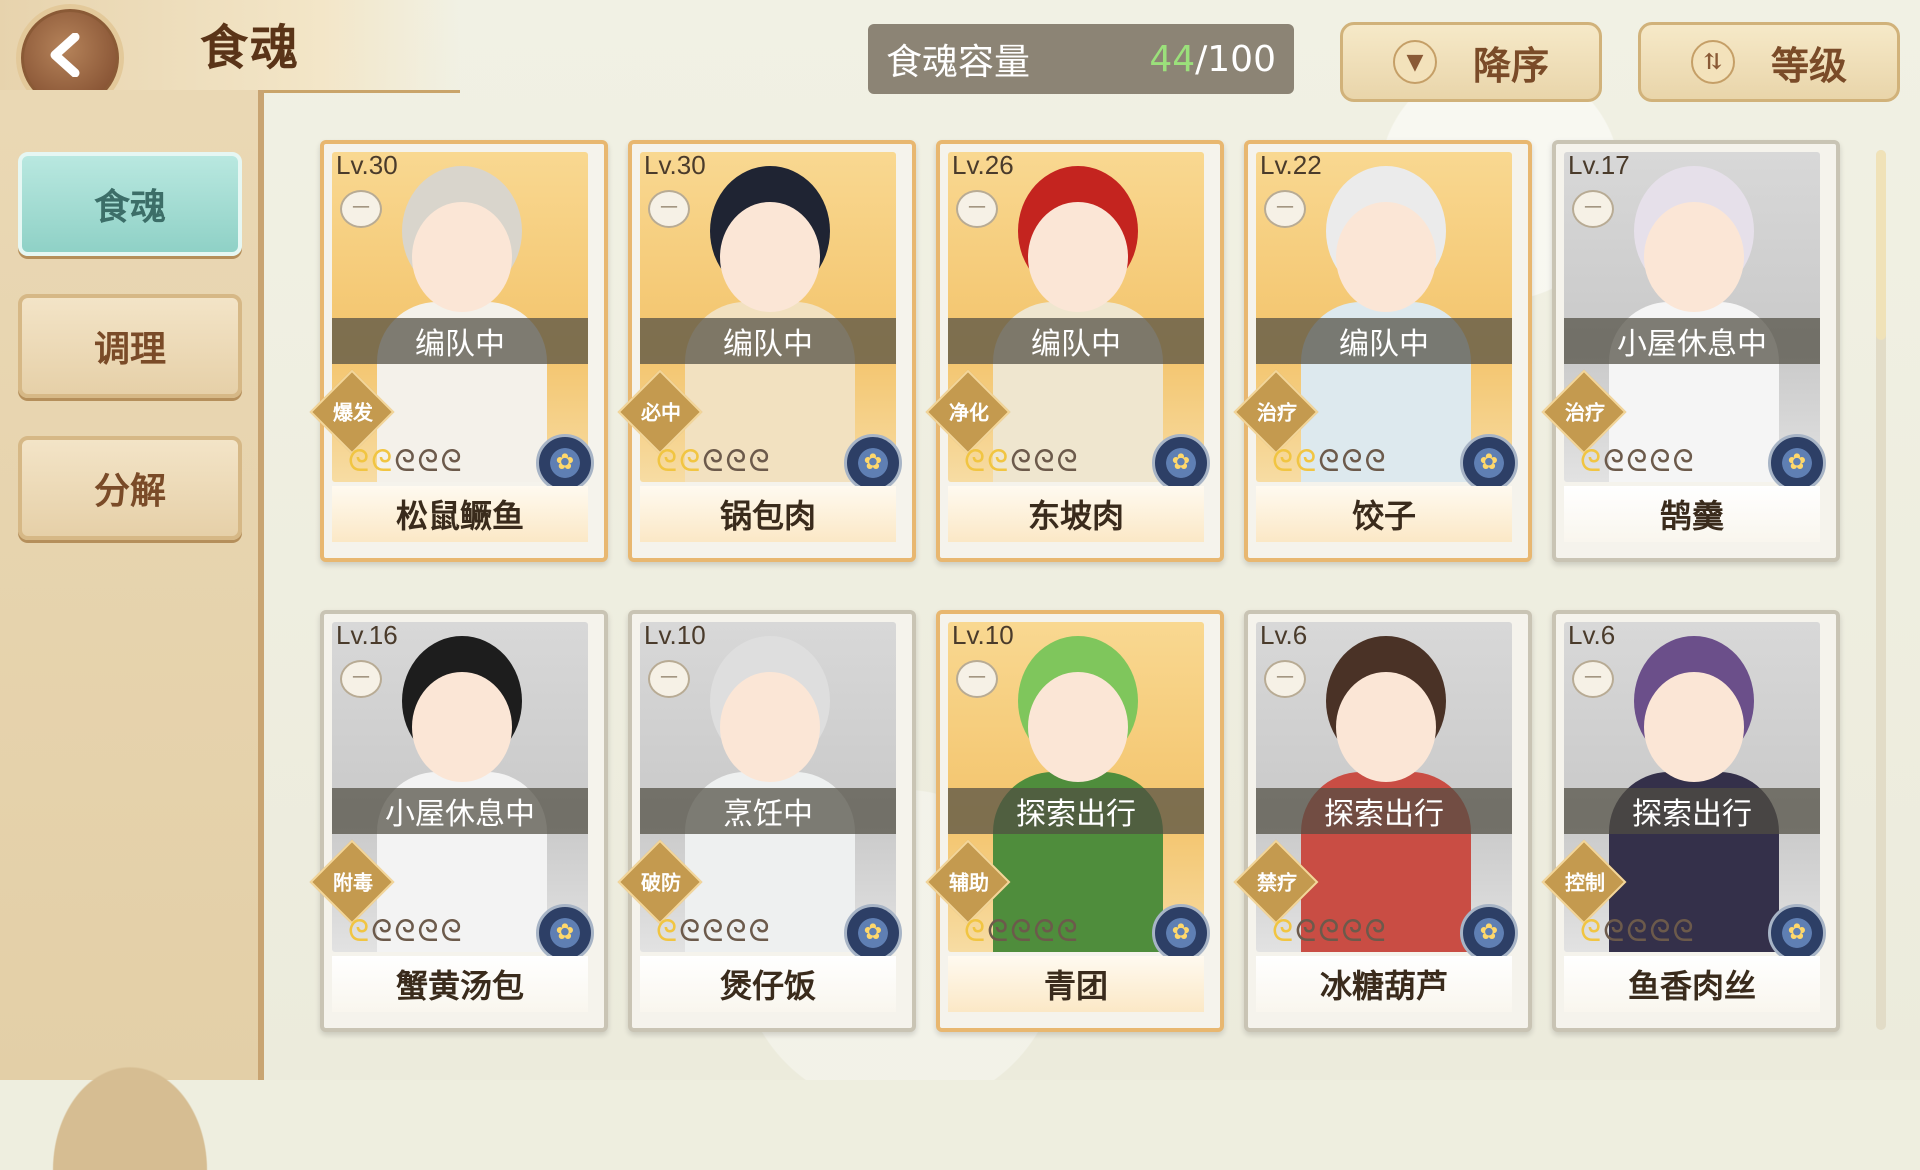 The image size is (1920, 1170). Describe the element at coordinates (1291, 165) in the screenshot. I see `level-label: Lv.22` at that location.